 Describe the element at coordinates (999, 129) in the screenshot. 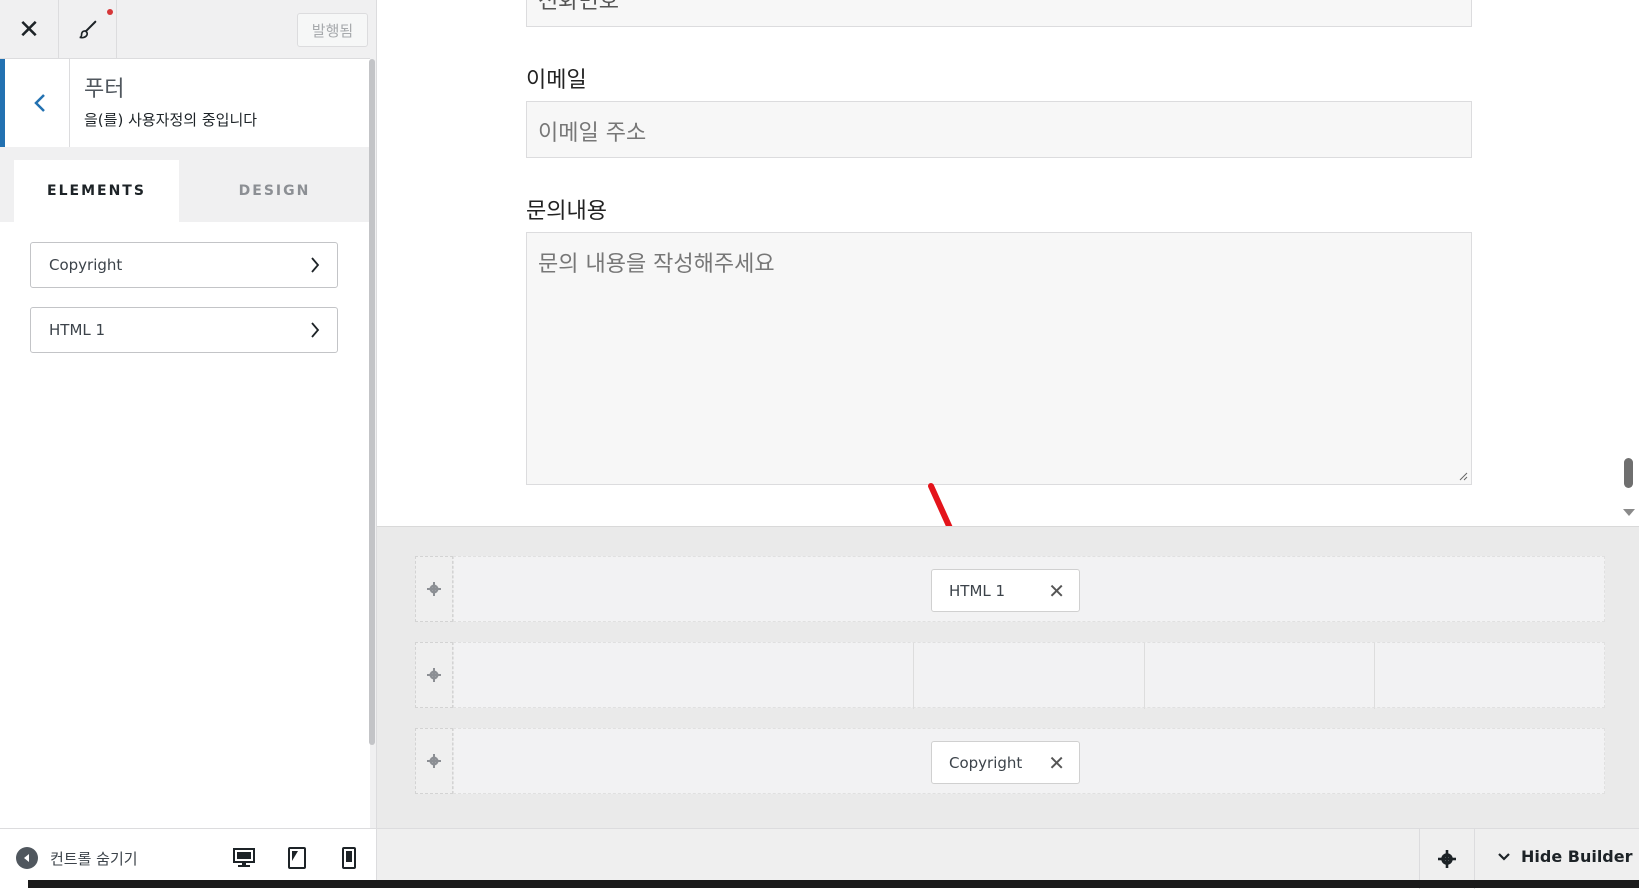

I see `email-field: 이메일 주소` at that location.